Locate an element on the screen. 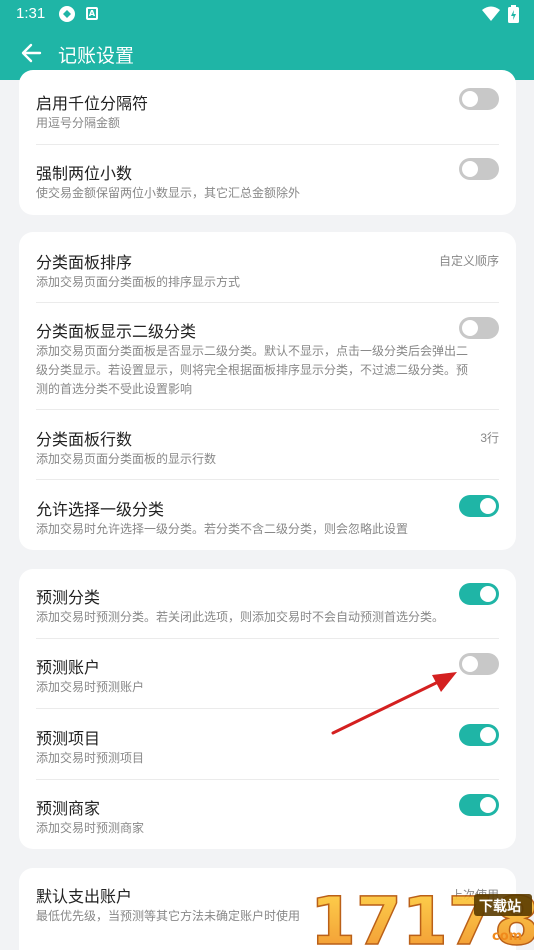 Image resolution: width=534 pixels, height=950 pixels. watermark-logo-icon: 17178 下载站 com is located at coordinates (421, 916).